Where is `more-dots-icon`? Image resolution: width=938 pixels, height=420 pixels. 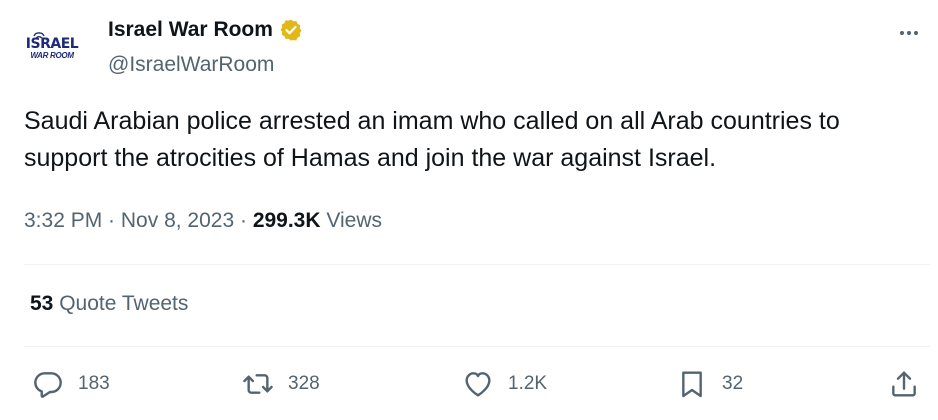
more-dots-icon is located at coordinates (909, 33).